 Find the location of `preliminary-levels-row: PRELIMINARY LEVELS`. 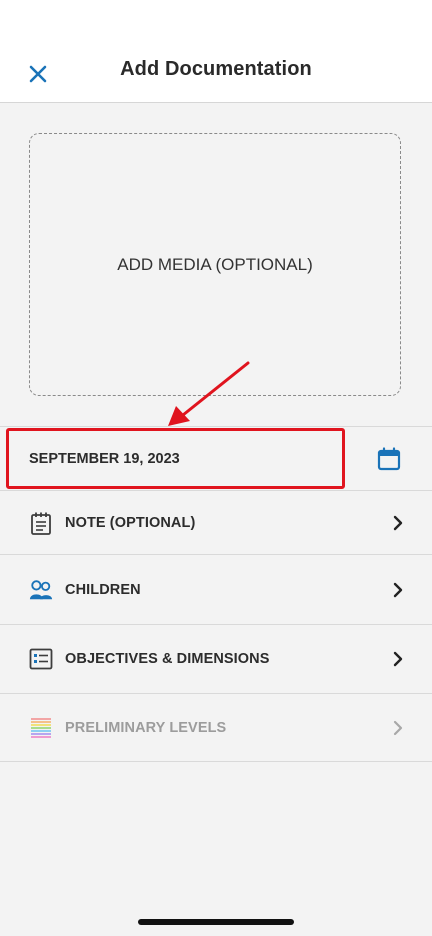

preliminary-levels-row: PRELIMINARY LEVELS is located at coordinates (216, 727).